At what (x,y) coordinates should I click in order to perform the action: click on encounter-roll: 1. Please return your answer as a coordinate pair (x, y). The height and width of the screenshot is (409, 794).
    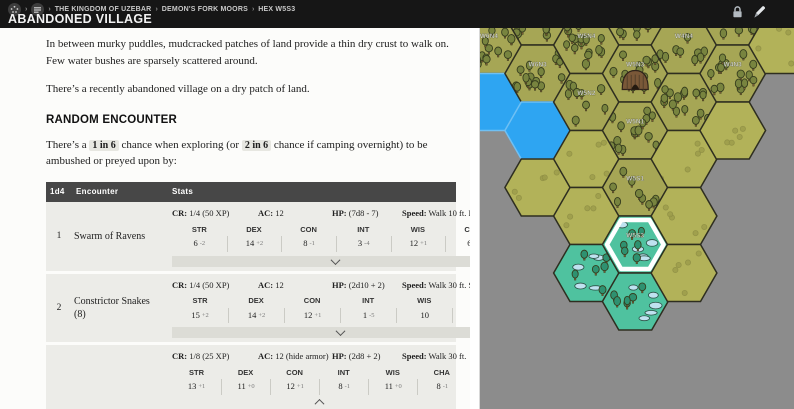
    Looking at the image, I should click on (59, 236).